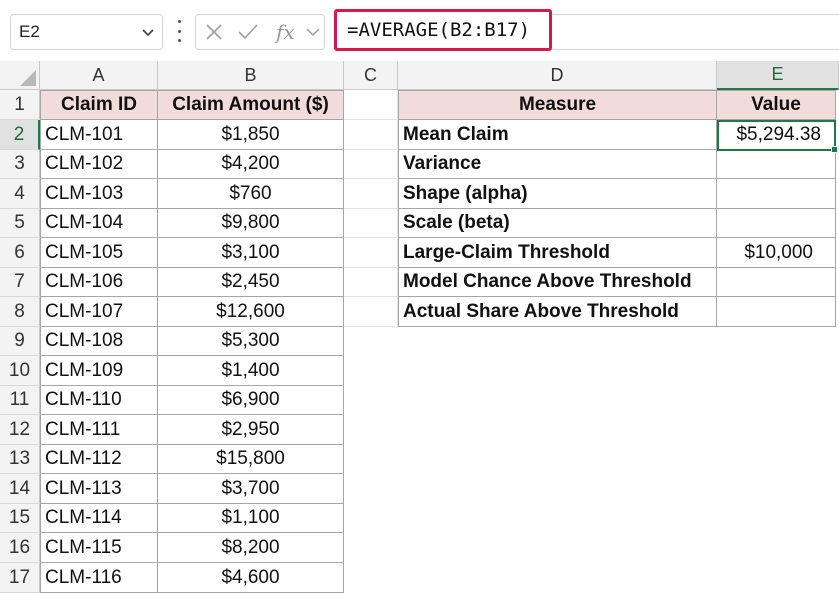 This screenshot has height=593, width=839. Describe the element at coordinates (251, 312) in the screenshot. I see `claim-amount-cell: $12,600` at that location.